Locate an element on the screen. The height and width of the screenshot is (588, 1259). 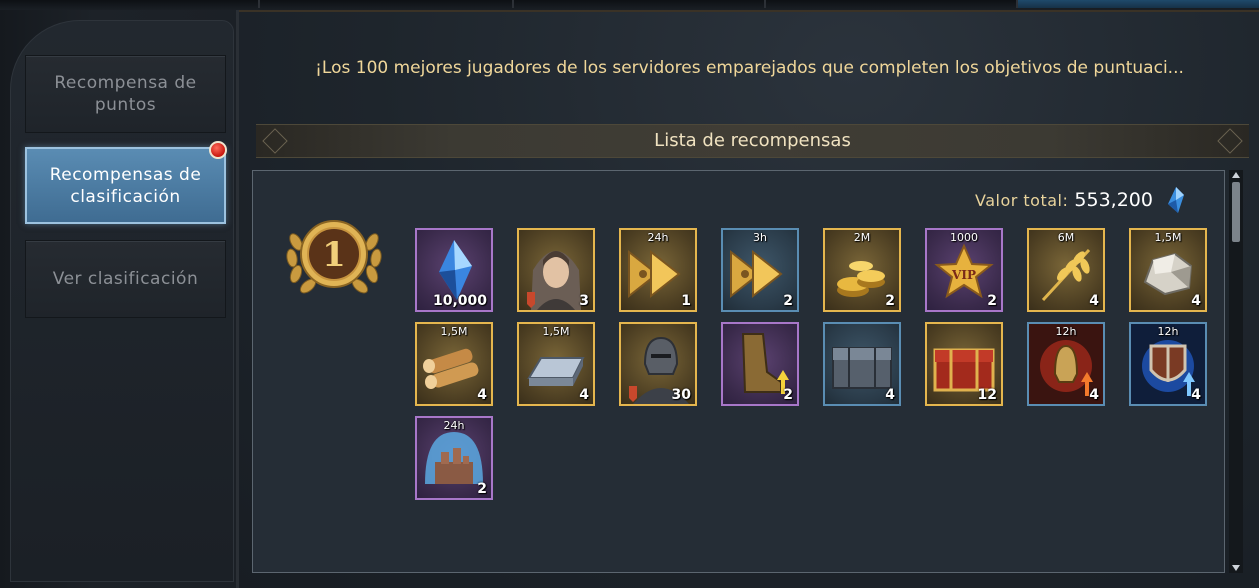
scroll-down-arrow-icon is located at coordinates (1236, 568).